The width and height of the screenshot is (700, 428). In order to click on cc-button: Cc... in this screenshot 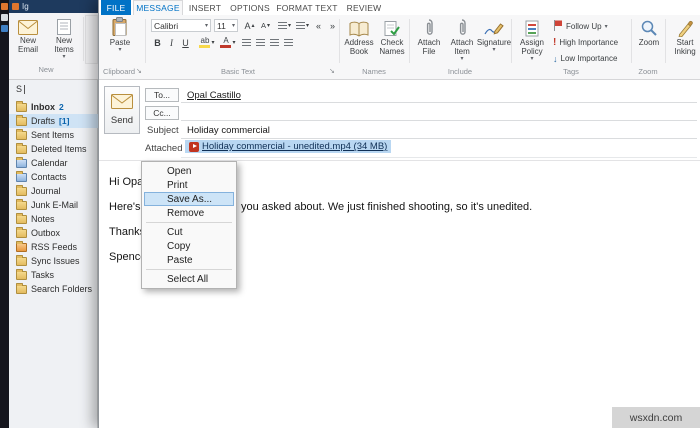, I will do `click(162, 113)`.